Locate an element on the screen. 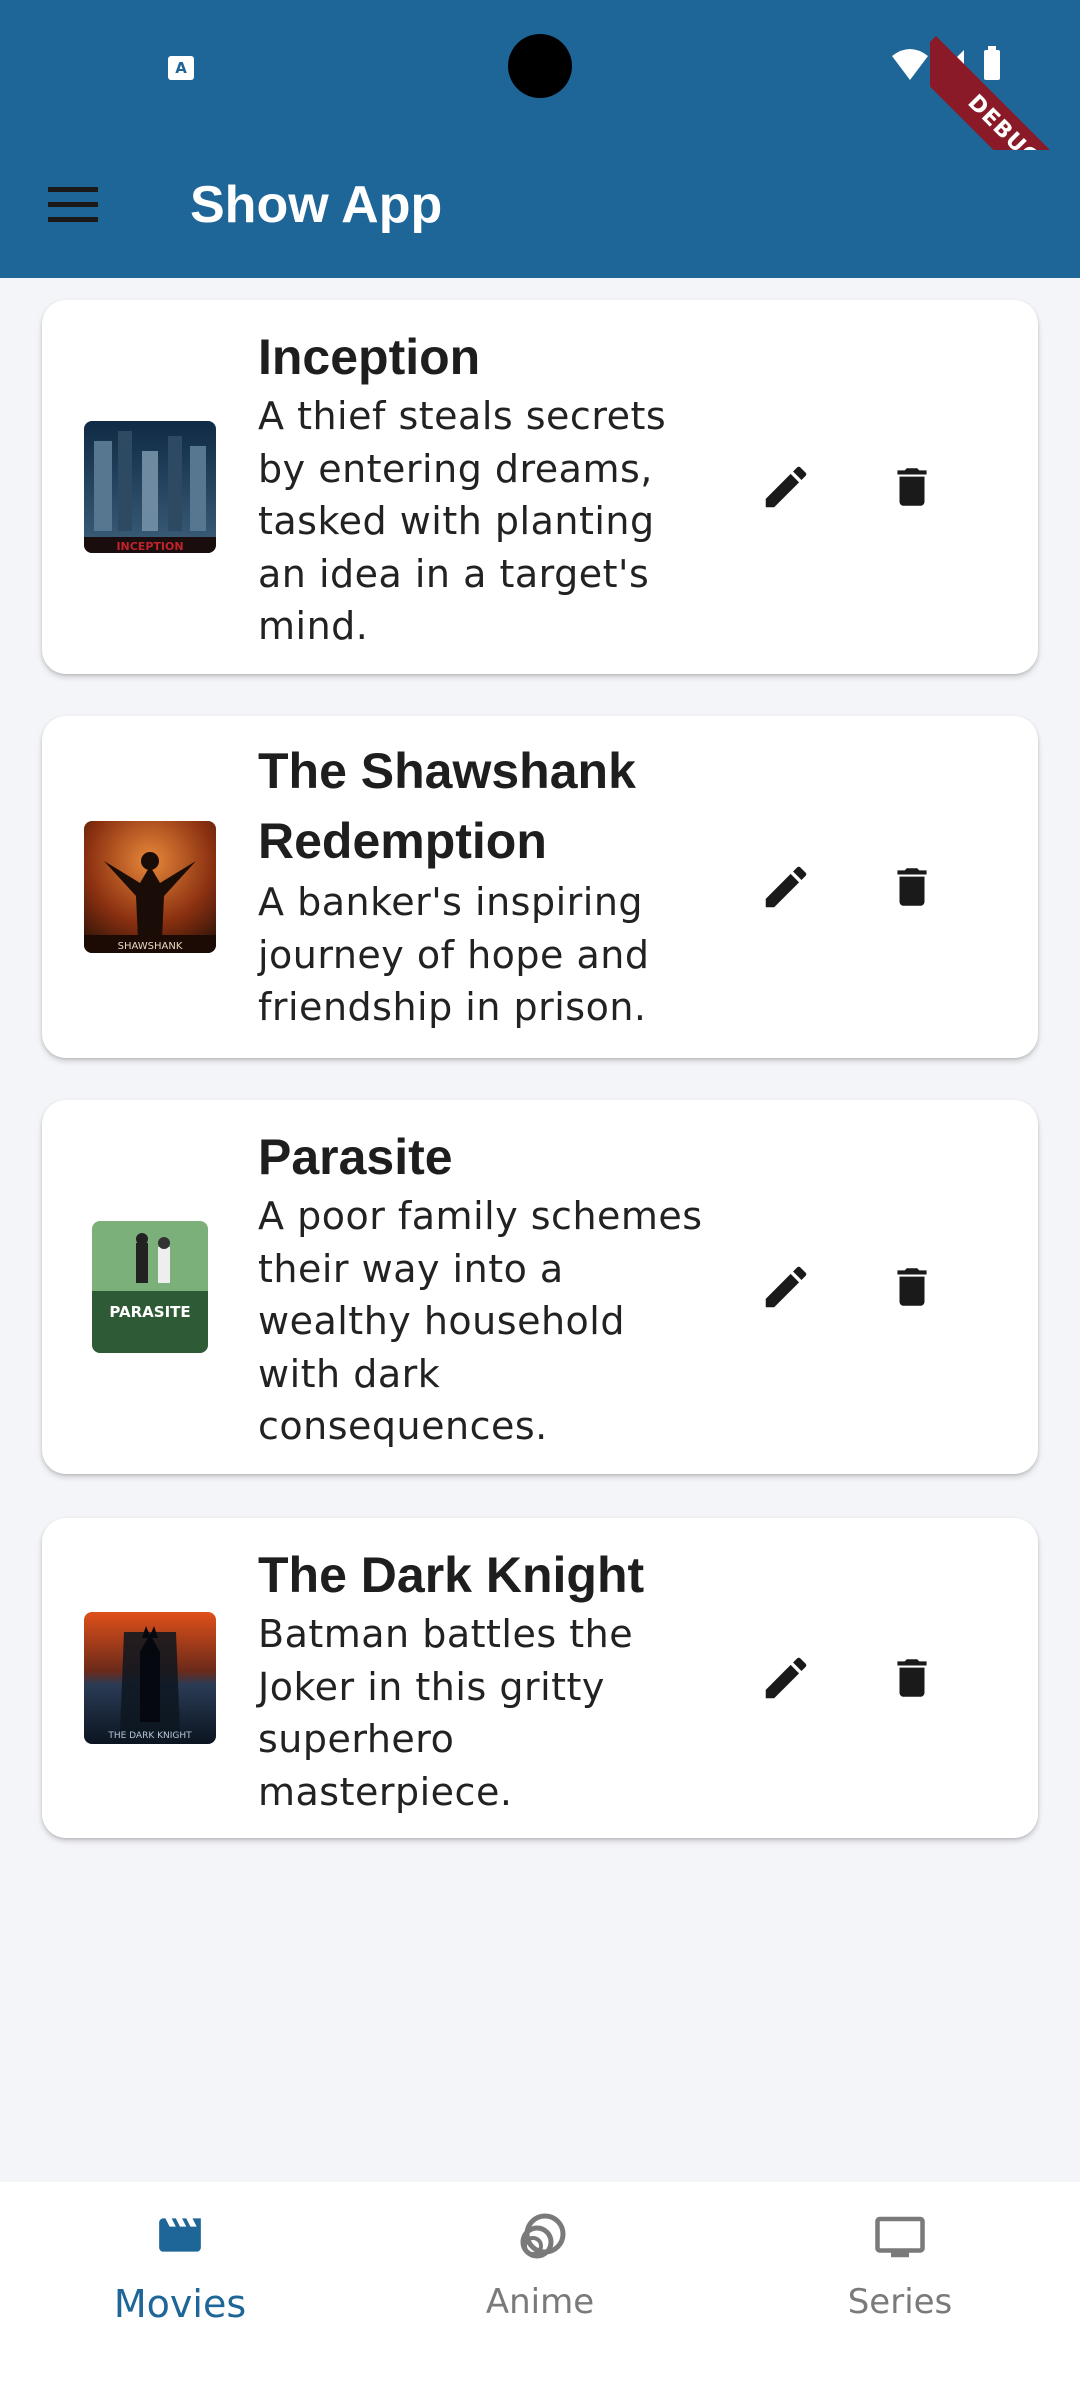 The width and height of the screenshot is (1080, 2400). hamburger-icon is located at coordinates (73, 204).